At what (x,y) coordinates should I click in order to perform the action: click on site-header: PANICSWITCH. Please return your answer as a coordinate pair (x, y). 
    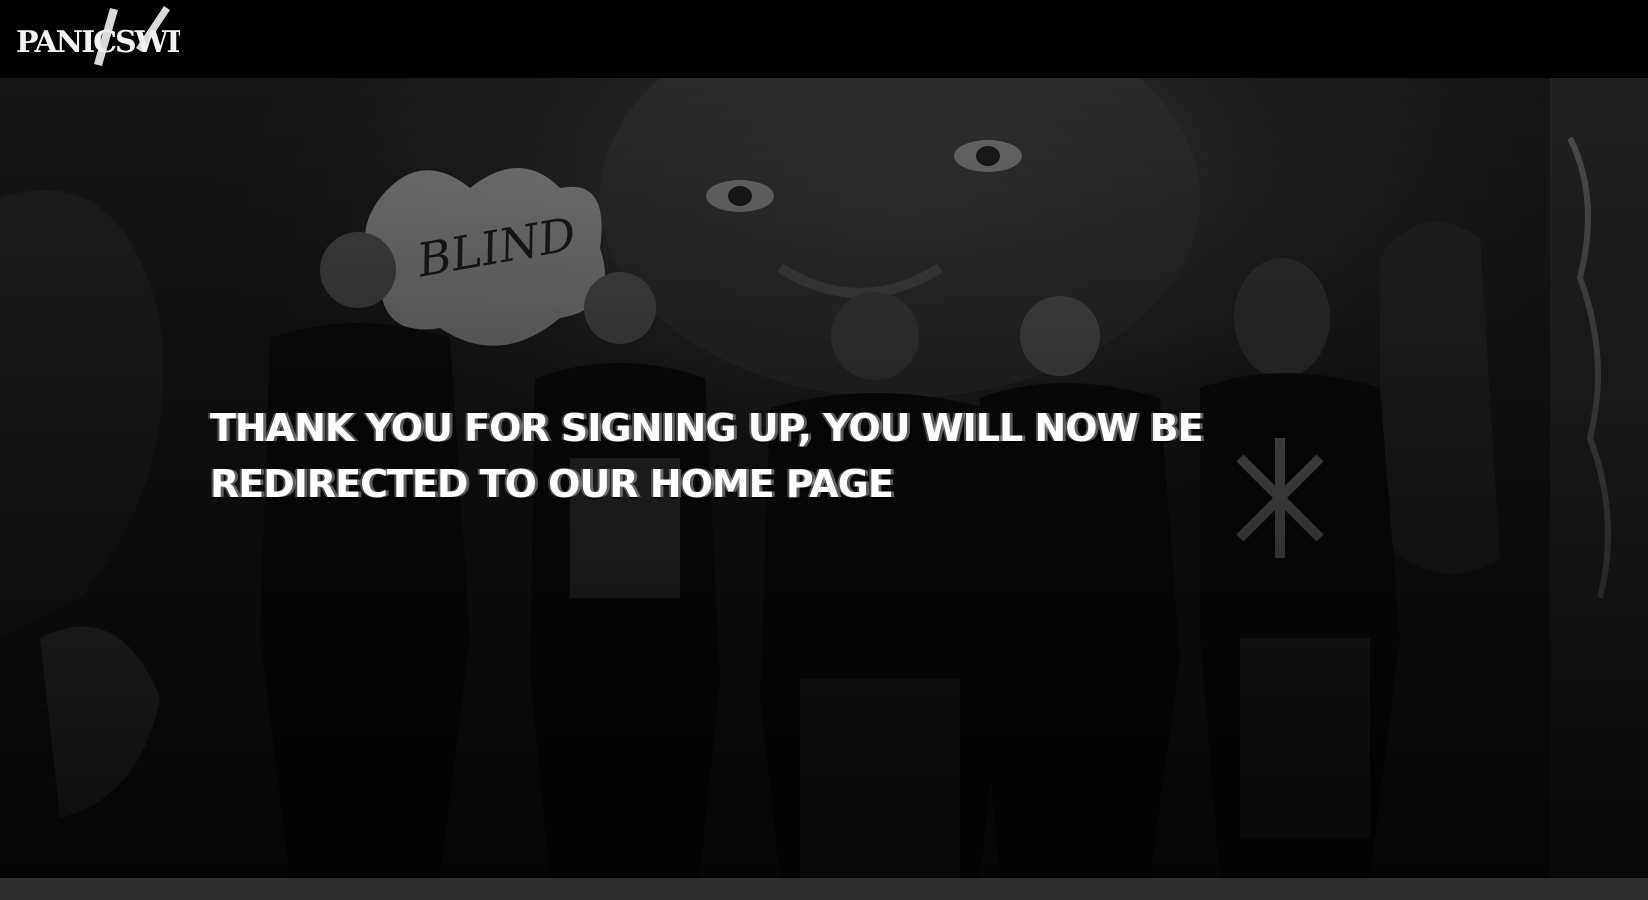
    Looking at the image, I should click on (824, 39).